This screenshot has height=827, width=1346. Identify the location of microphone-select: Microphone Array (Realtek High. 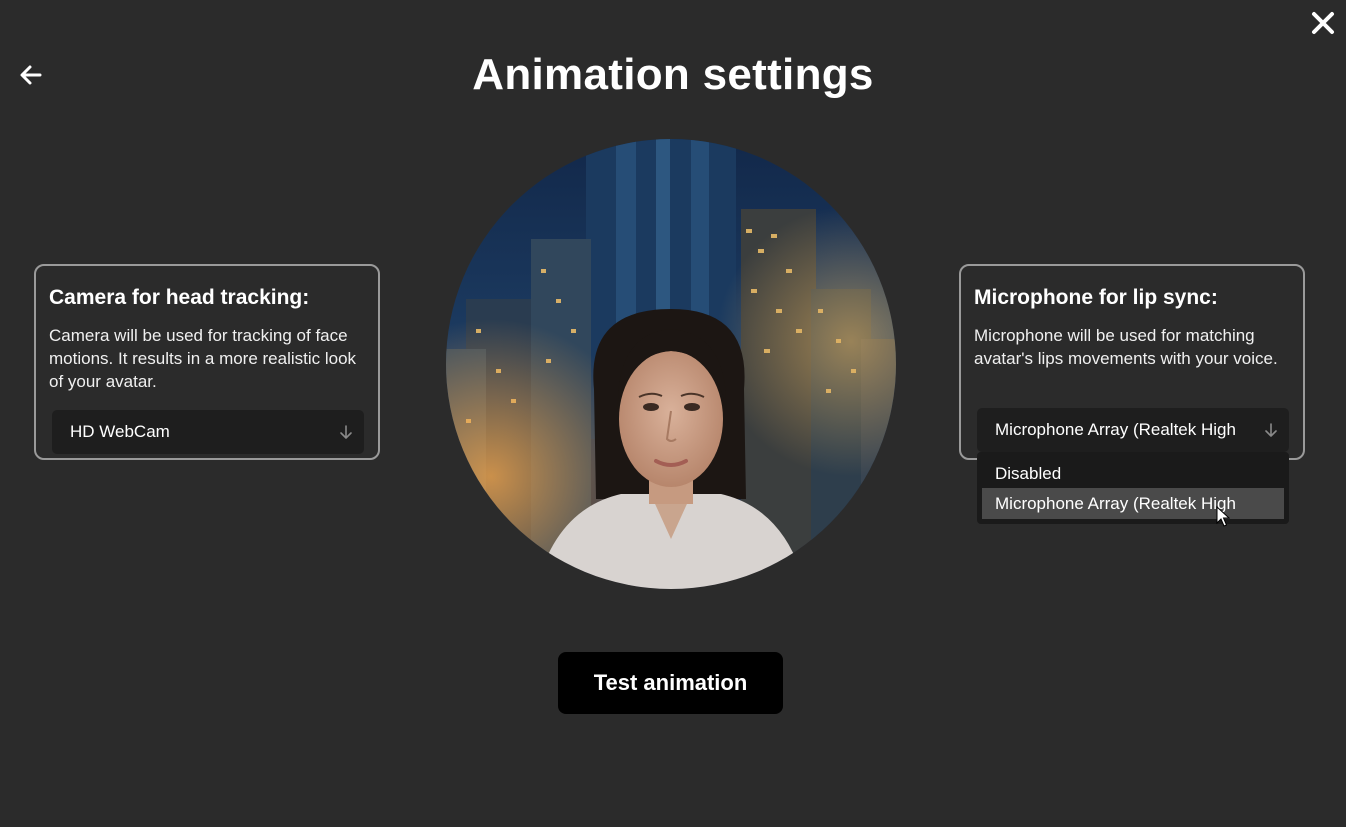
(1133, 430).